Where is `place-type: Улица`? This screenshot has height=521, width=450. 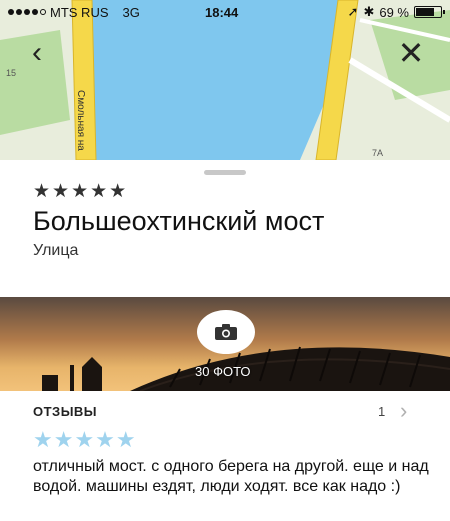
place-type: Улица is located at coordinates (56, 250).